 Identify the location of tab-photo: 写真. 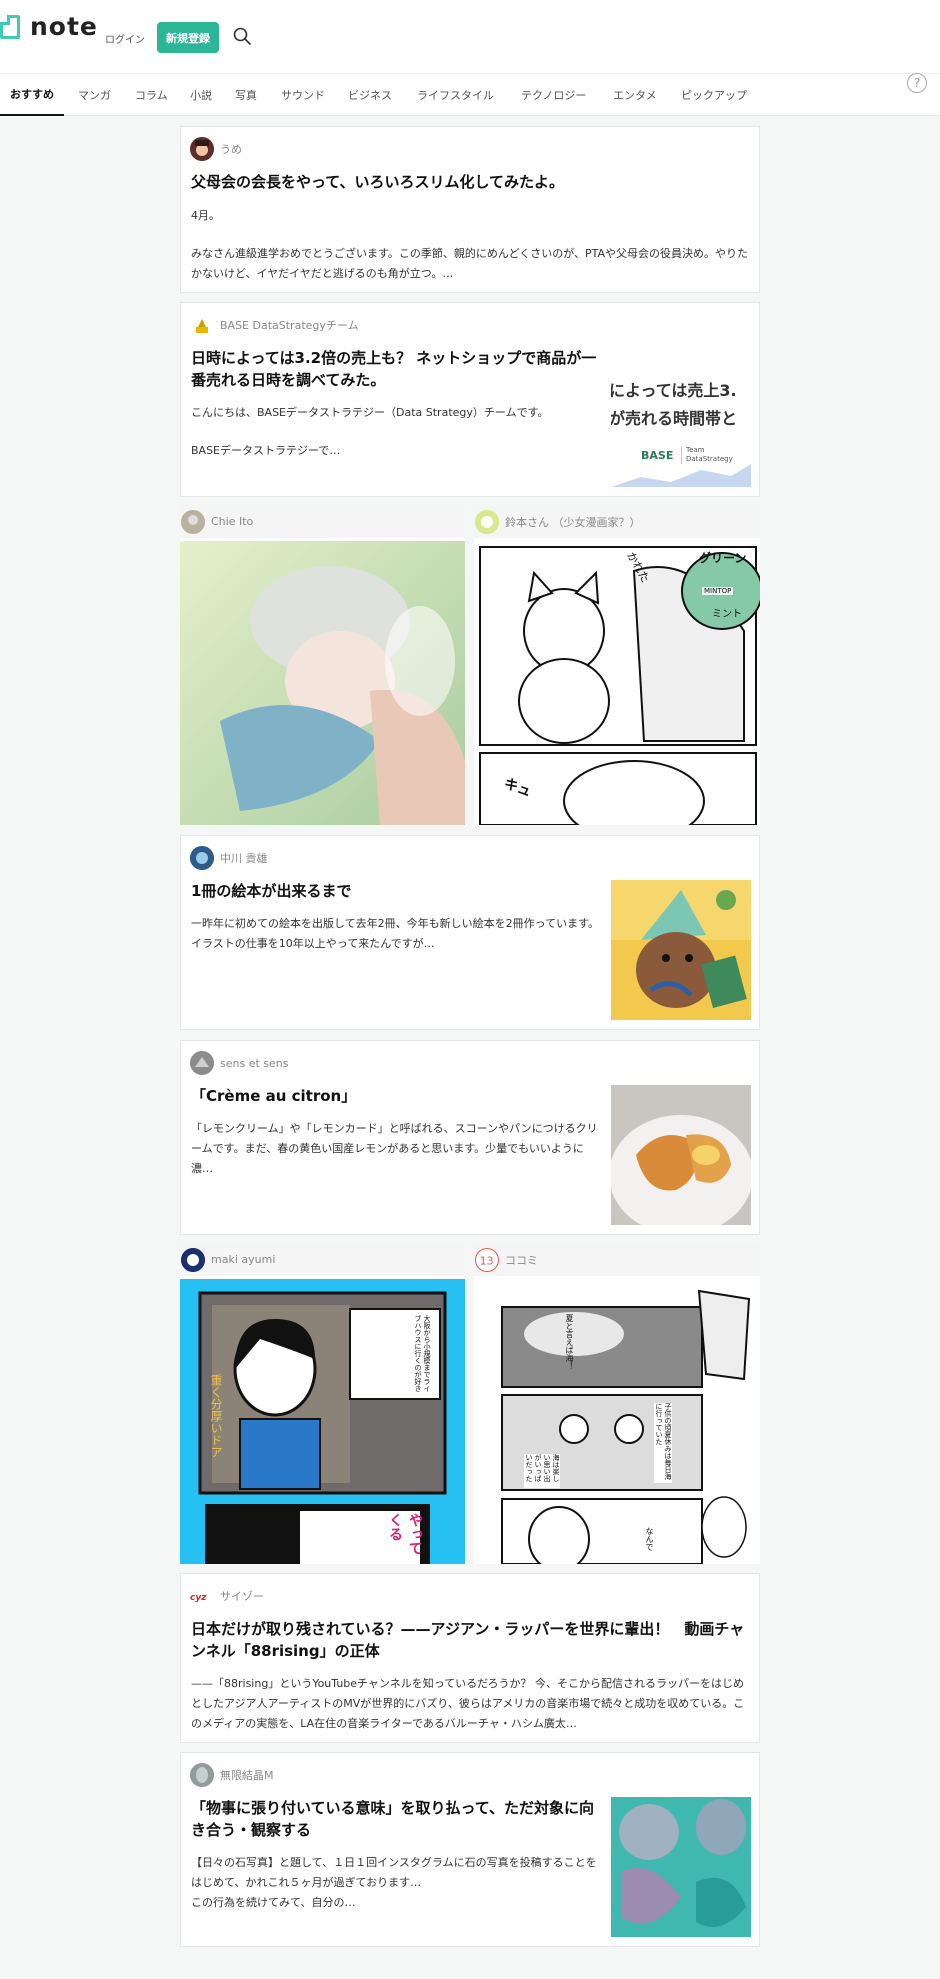
(246, 95).